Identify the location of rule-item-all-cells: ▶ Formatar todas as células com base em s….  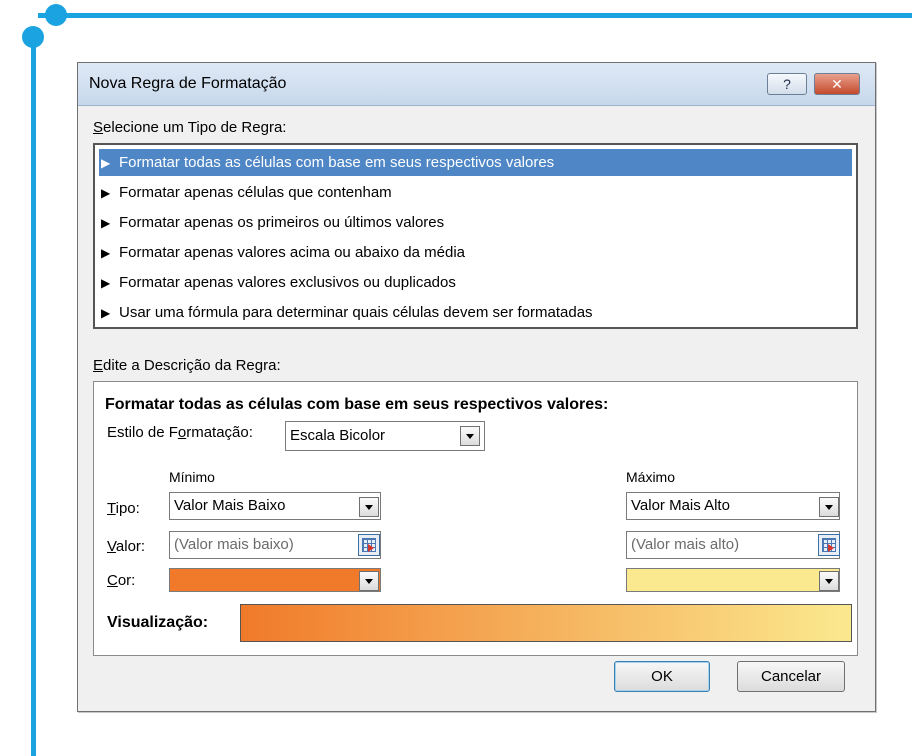
(475, 162).